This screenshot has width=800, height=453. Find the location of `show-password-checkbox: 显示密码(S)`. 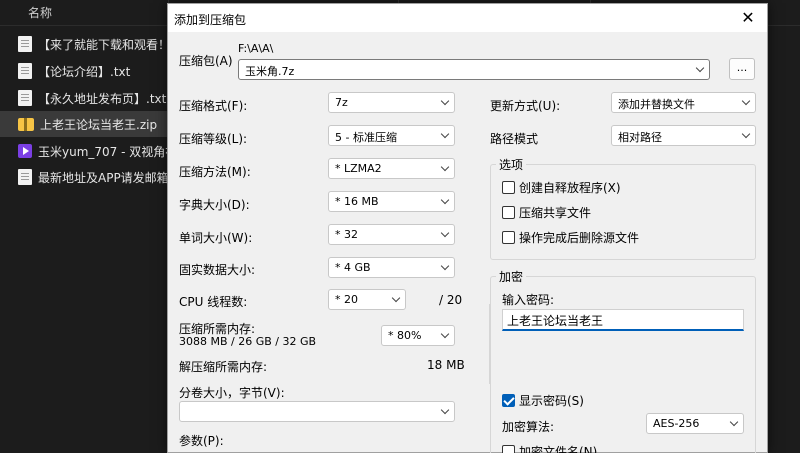

show-password-checkbox: 显示密码(S) is located at coordinates (543, 400).